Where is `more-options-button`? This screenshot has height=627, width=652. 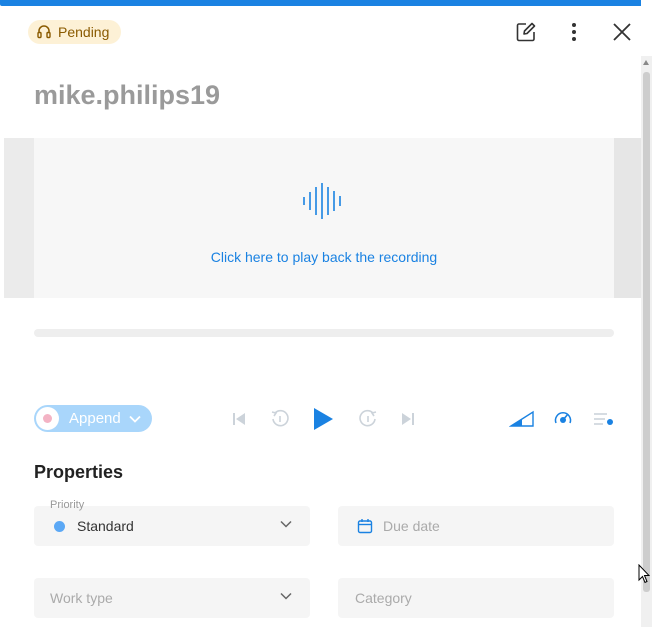
more-options-button is located at coordinates (574, 32).